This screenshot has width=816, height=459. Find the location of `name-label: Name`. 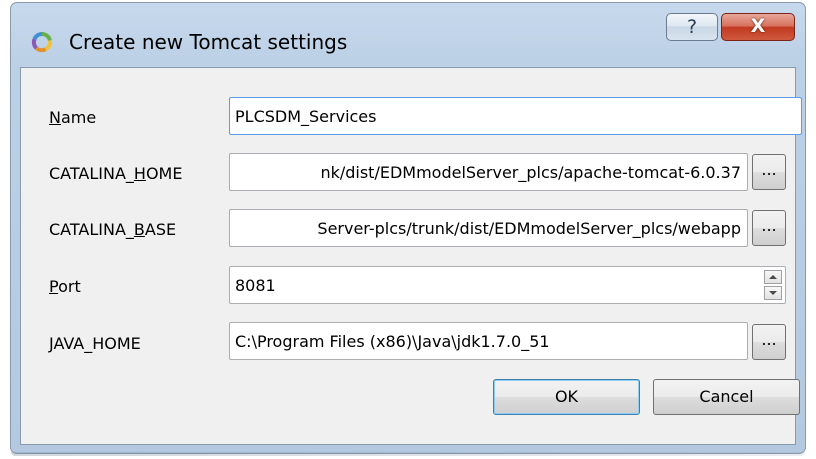

name-label: Name is located at coordinates (73, 117).